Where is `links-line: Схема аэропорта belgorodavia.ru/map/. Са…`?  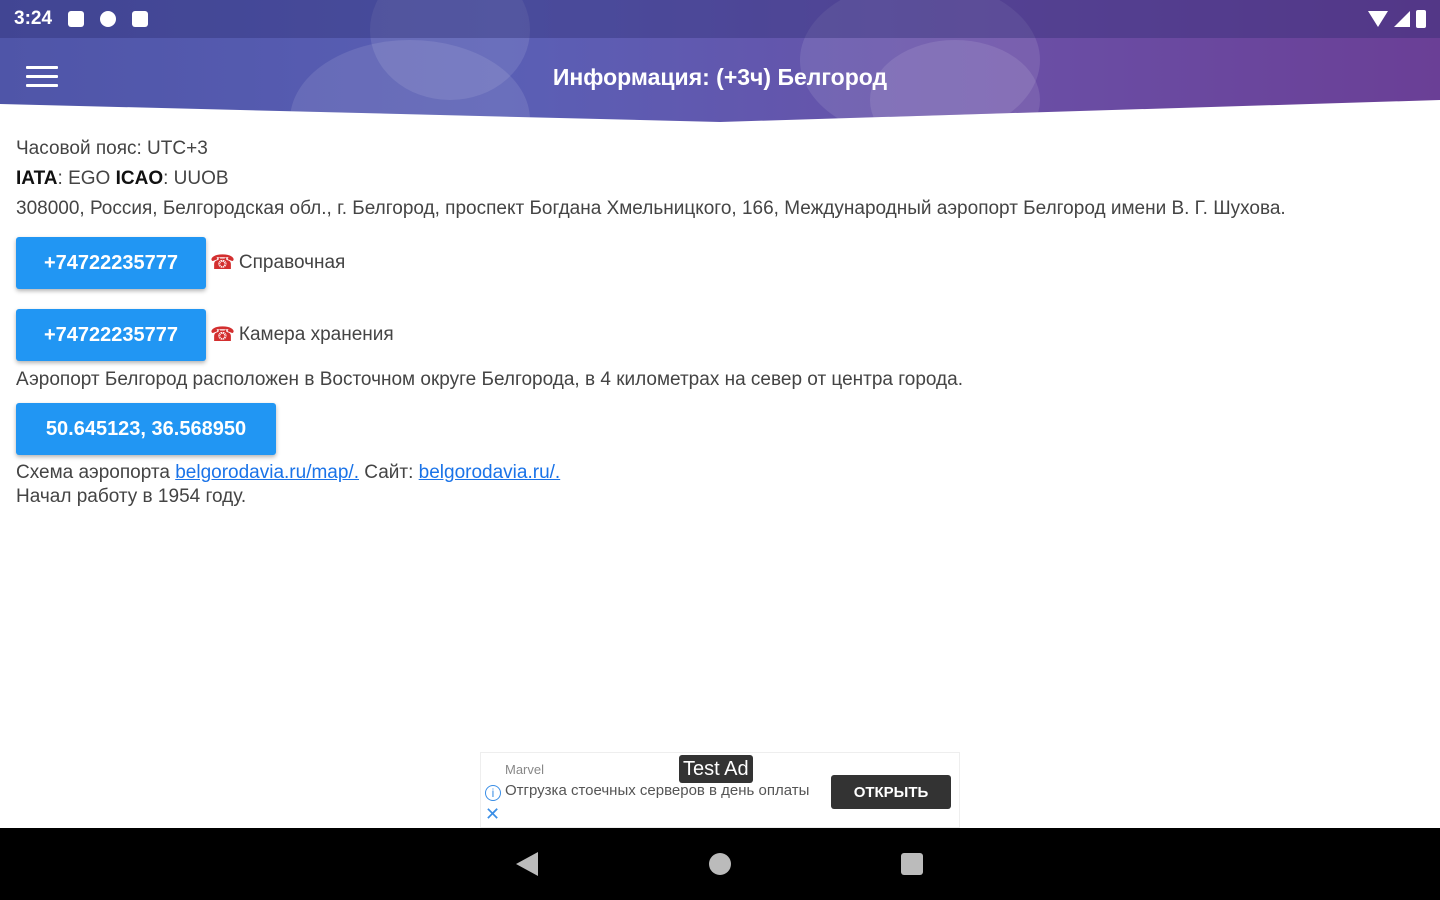 links-line: Схема аэропорта belgorodavia.ru/map/. Са… is located at coordinates (721, 473).